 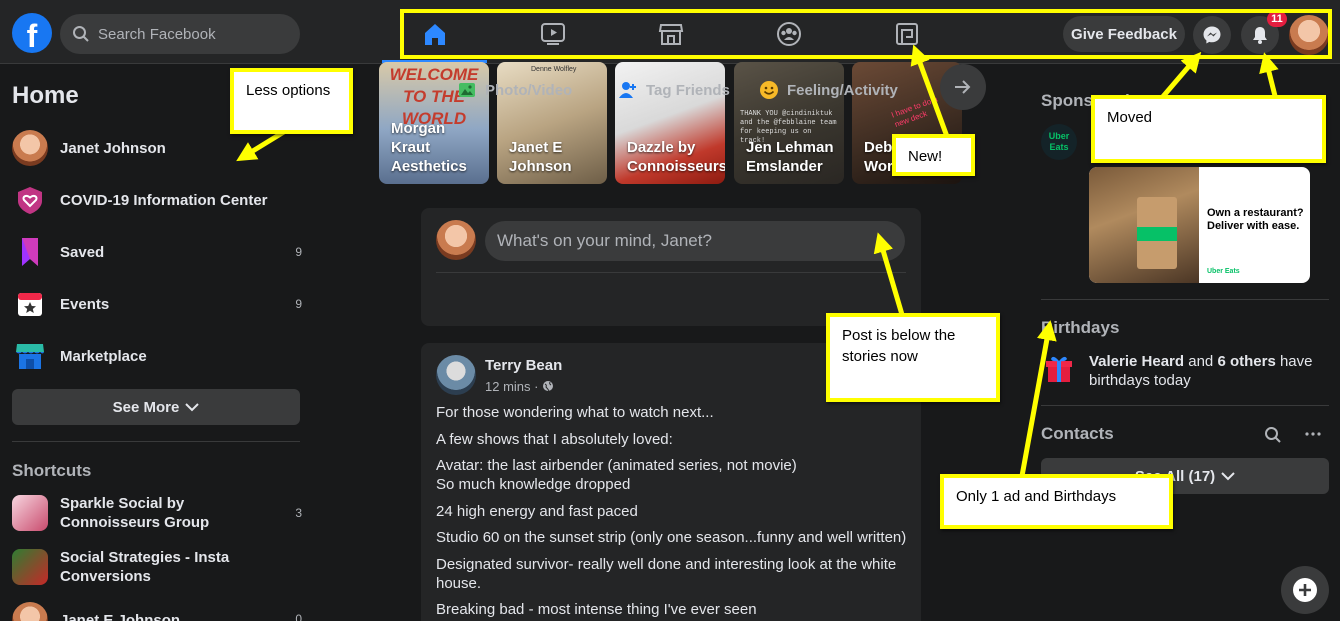 What do you see at coordinates (298, 616) in the screenshot?
I see `shortcut-count: 0` at bounding box center [298, 616].